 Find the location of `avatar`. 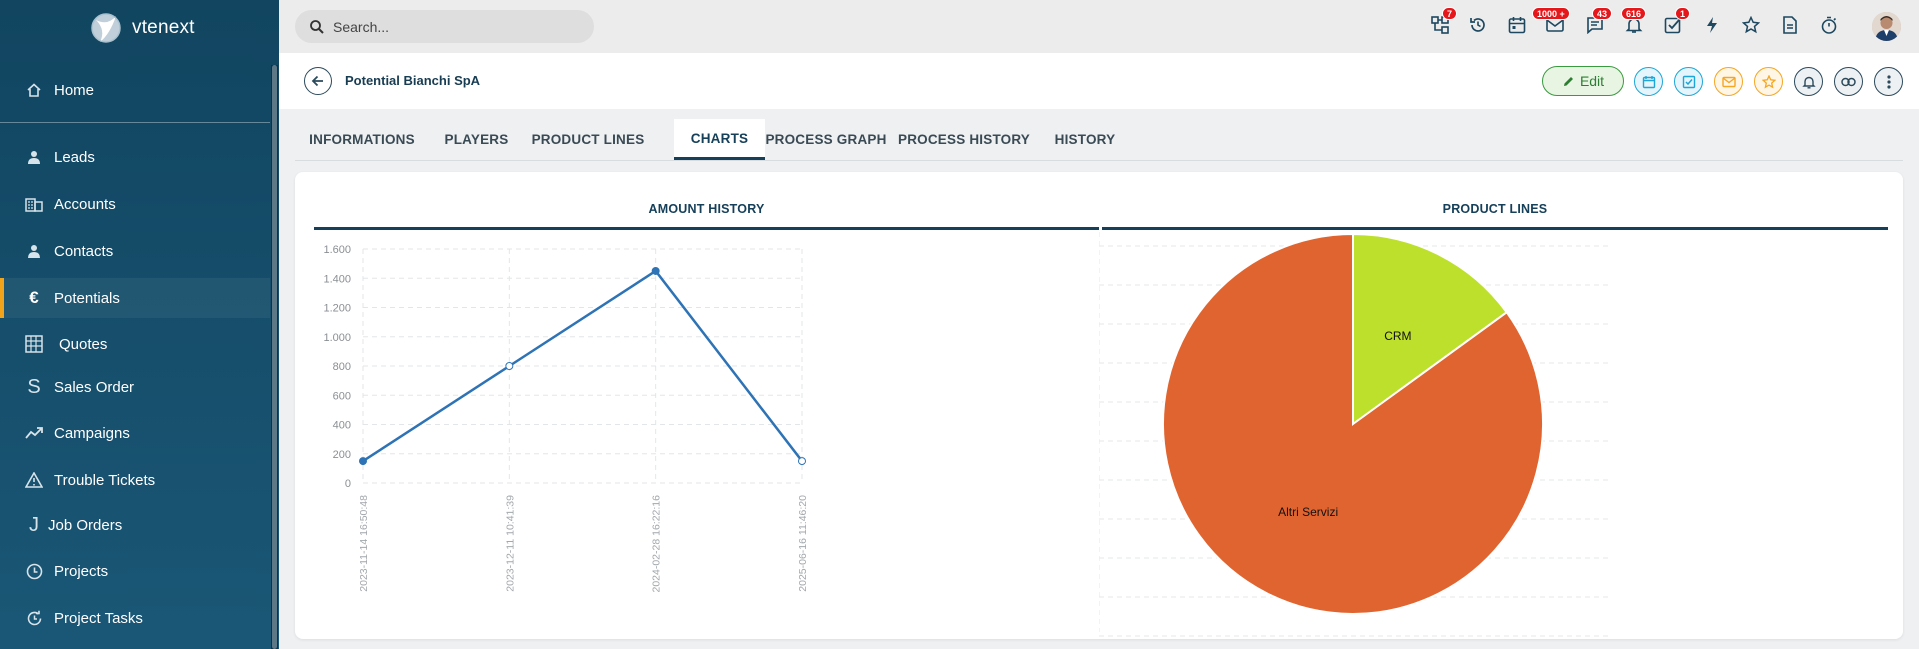

avatar is located at coordinates (1886, 26).